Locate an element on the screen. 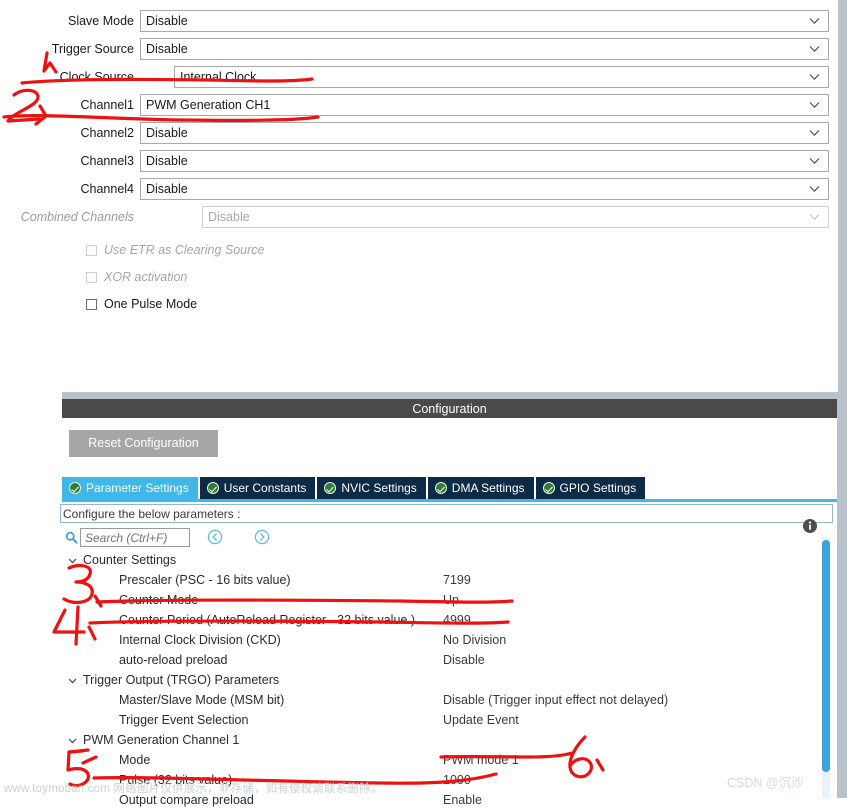 The image size is (847, 810). label-trigger-source: Trigger Source is located at coordinates (92, 49).